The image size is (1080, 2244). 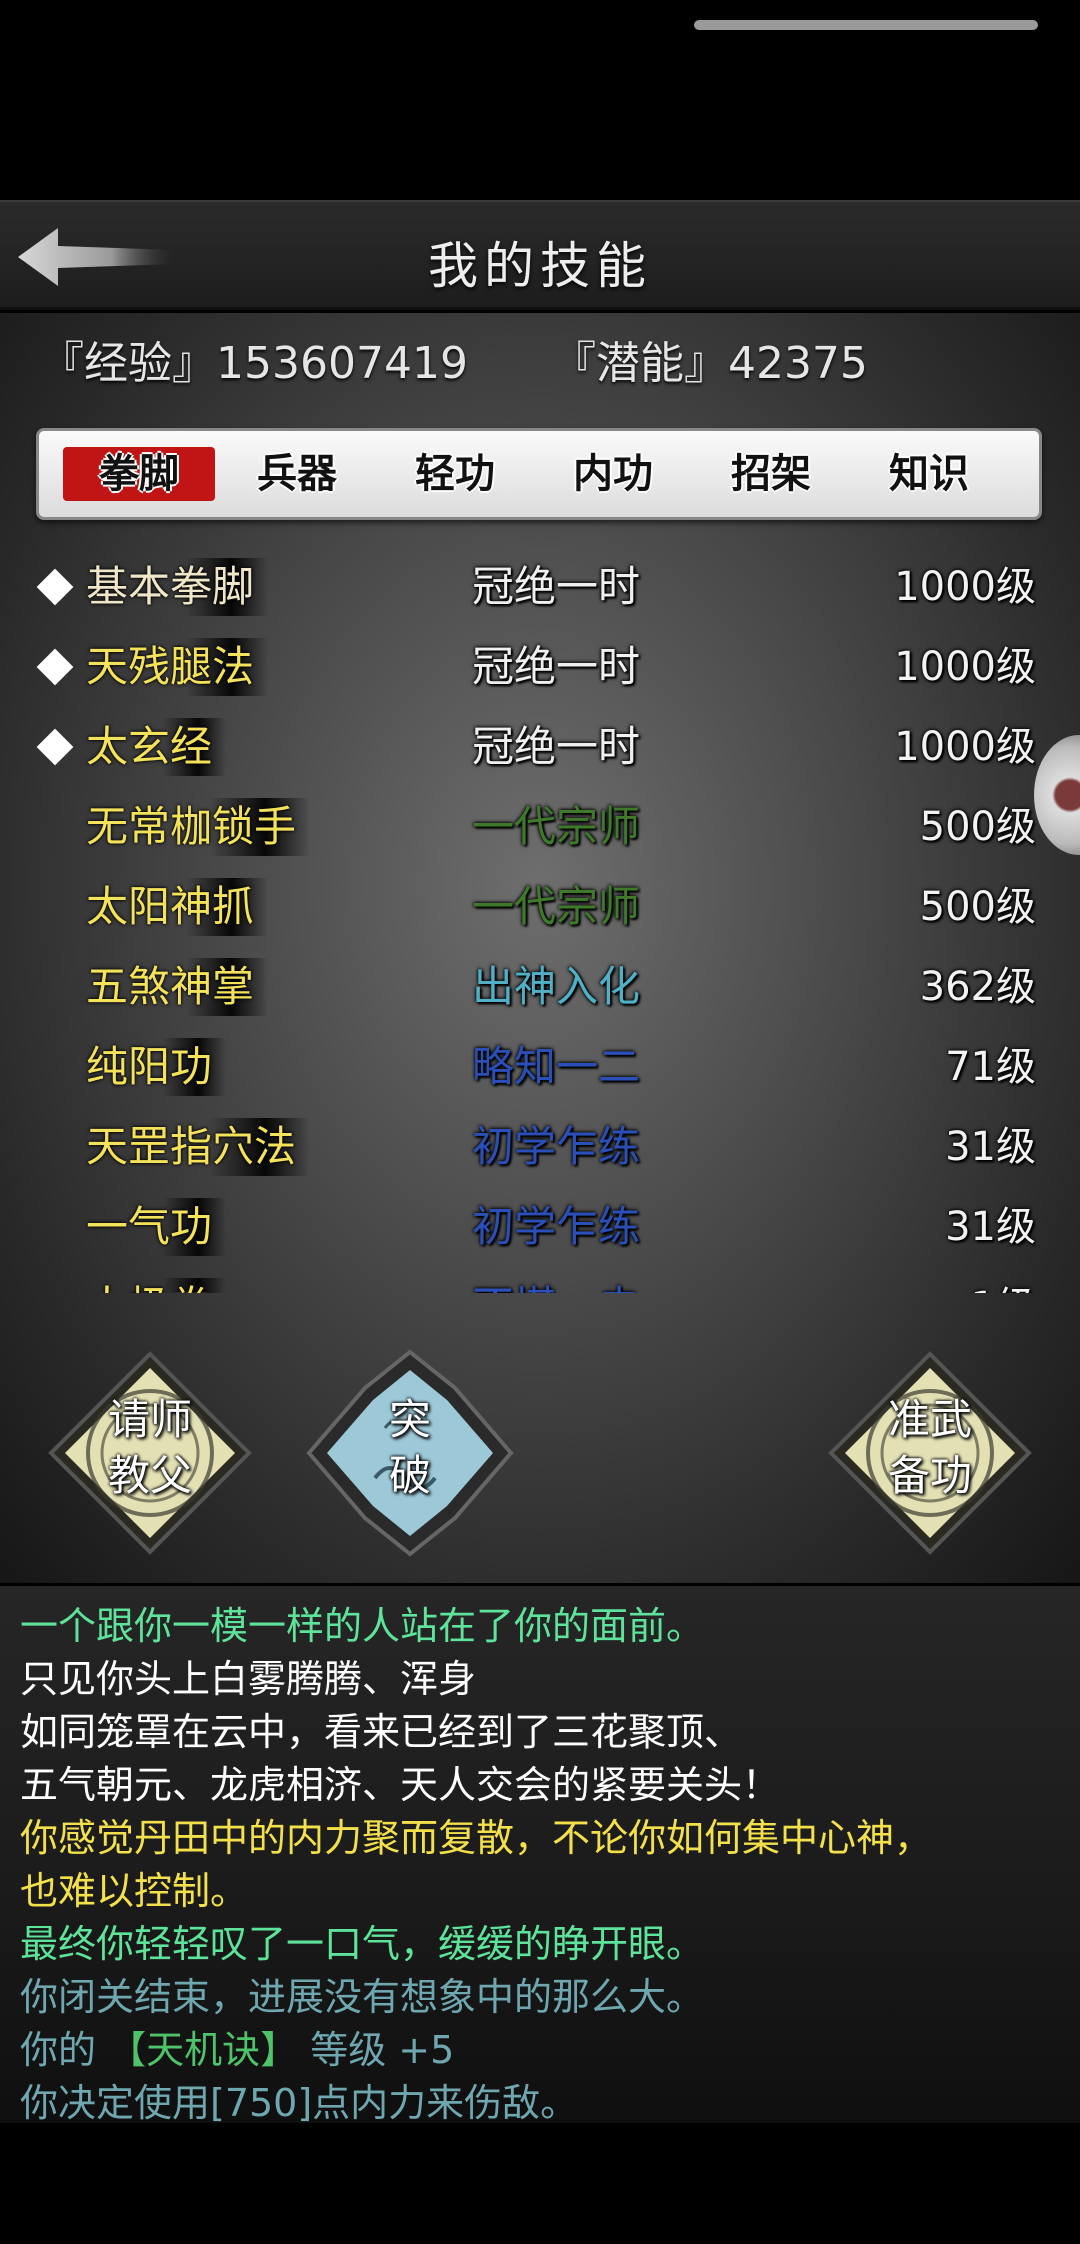 I want to click on skill-row: 太玄经 冠绝一时 1000级, so click(x=536, y=748).